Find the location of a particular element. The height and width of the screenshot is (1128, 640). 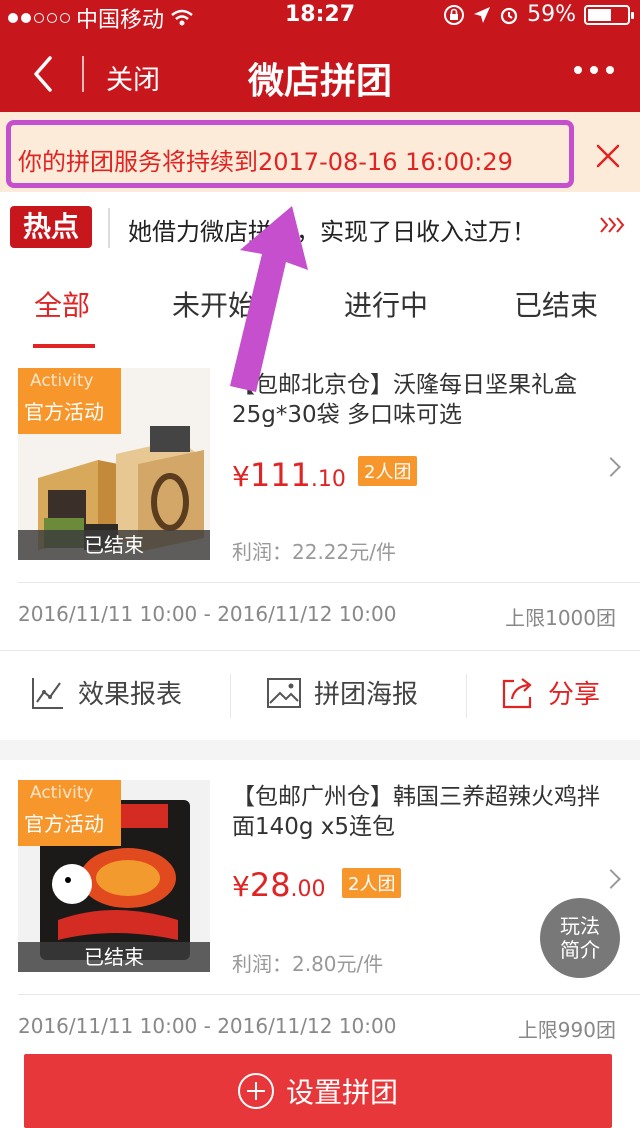

report-button: 效果报表 is located at coordinates (106, 692).